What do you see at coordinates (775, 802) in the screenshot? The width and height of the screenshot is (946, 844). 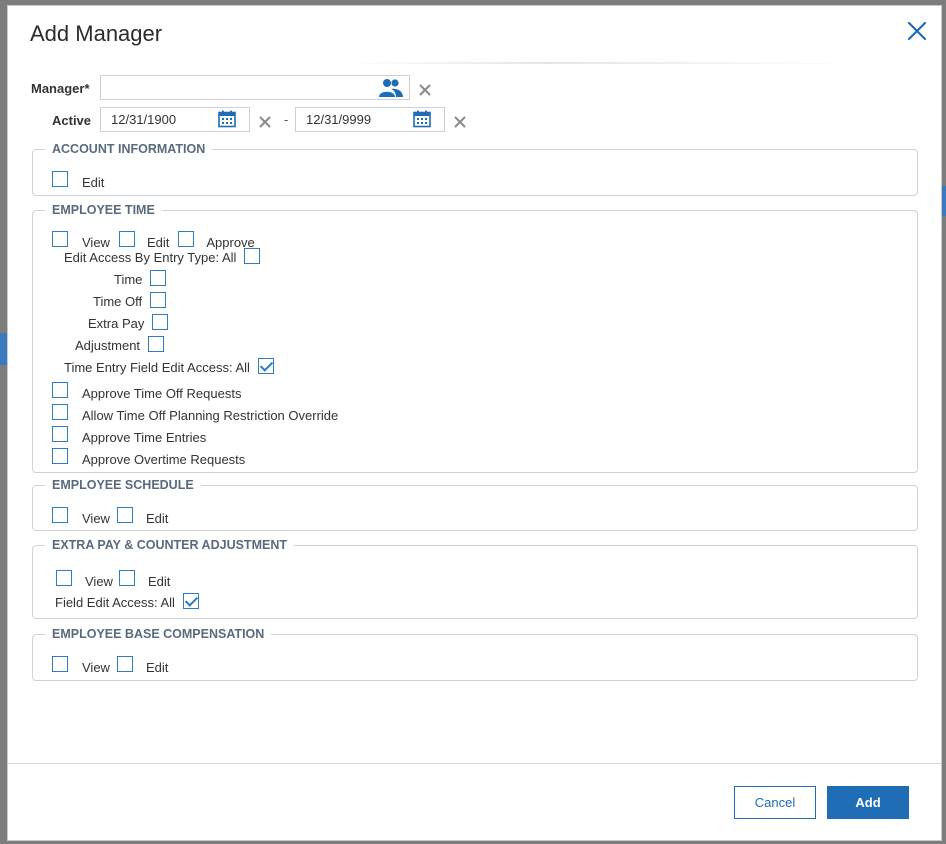 I see `cancel-button: Cancel` at bounding box center [775, 802].